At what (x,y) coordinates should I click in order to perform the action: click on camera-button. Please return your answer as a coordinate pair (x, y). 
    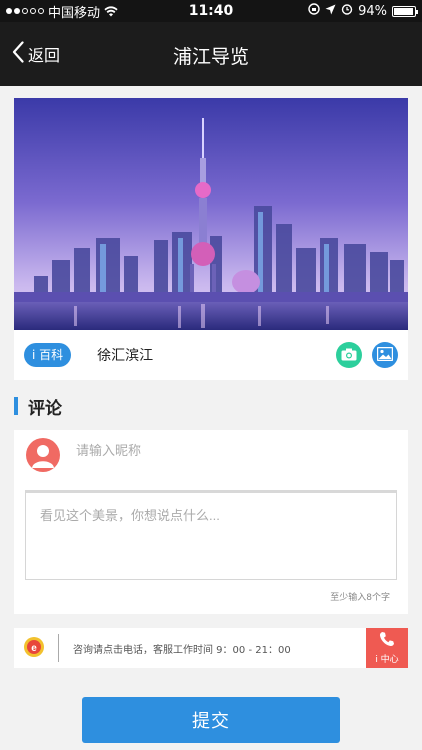
    Looking at the image, I should click on (349, 355).